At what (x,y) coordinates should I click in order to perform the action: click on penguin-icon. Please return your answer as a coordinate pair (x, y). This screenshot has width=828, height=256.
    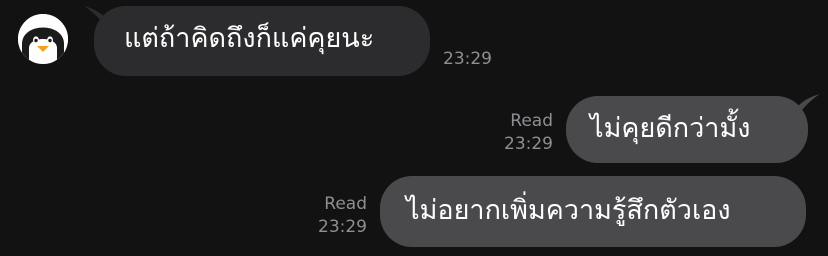
    Looking at the image, I should click on (43, 39).